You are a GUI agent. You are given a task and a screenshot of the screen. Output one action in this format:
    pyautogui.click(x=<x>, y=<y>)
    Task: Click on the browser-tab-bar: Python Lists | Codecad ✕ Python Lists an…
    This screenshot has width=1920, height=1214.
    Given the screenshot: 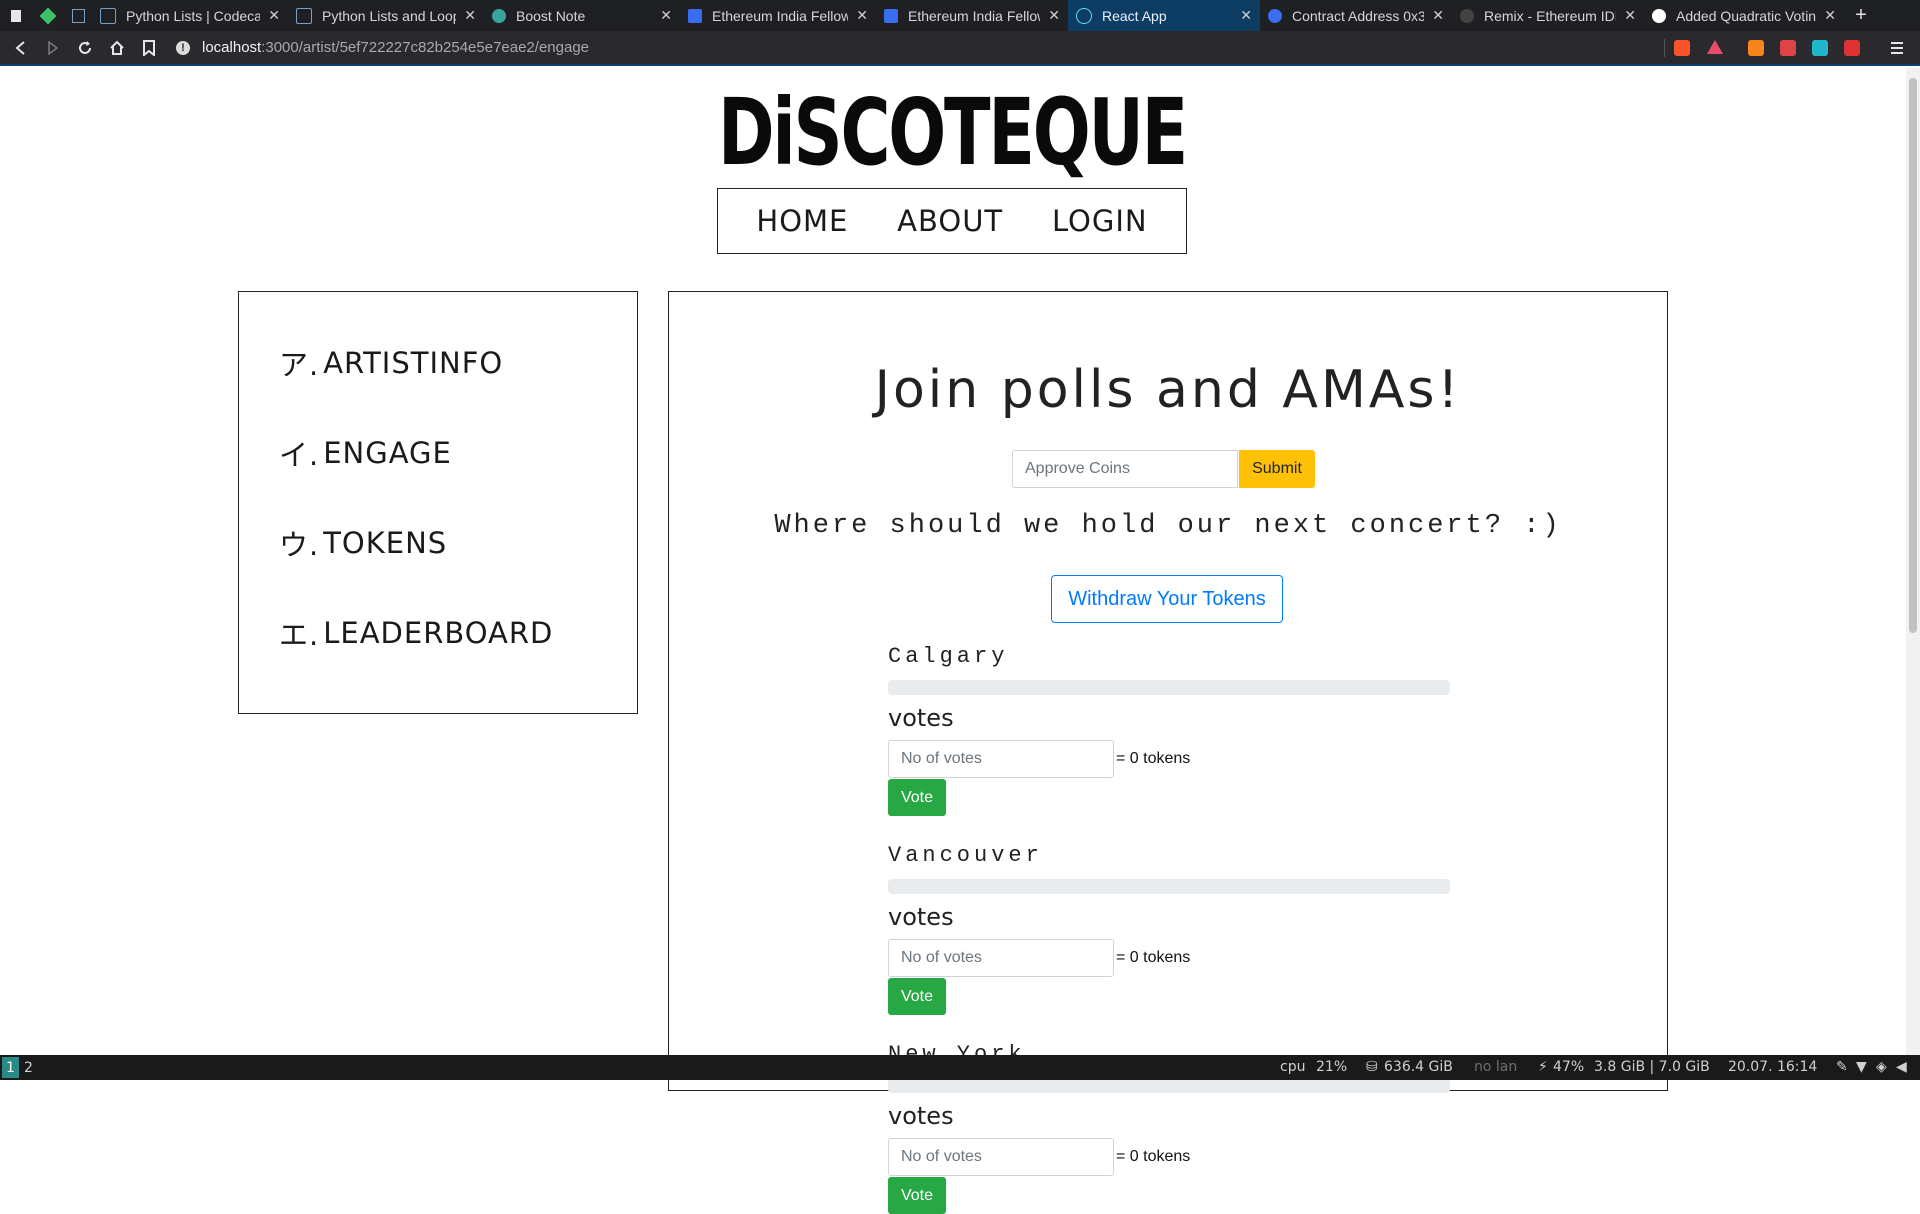 What is the action you would take?
    pyautogui.click(x=960, y=15)
    